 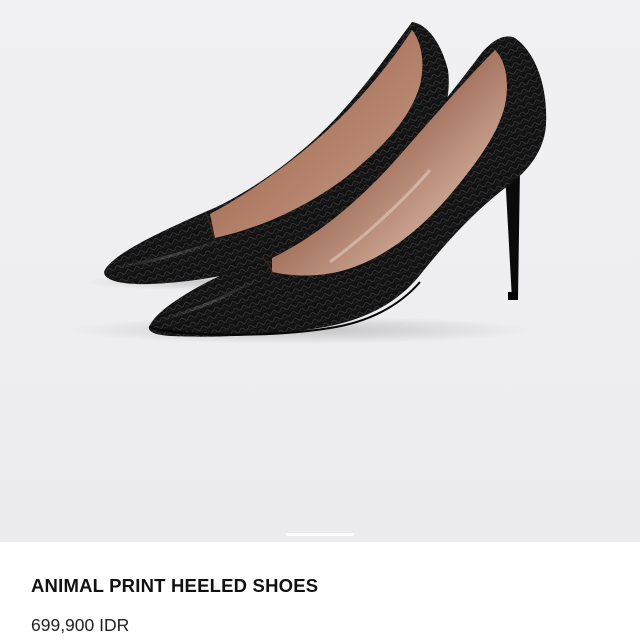 What do you see at coordinates (320, 534) in the screenshot?
I see `carousel-page-indicator` at bounding box center [320, 534].